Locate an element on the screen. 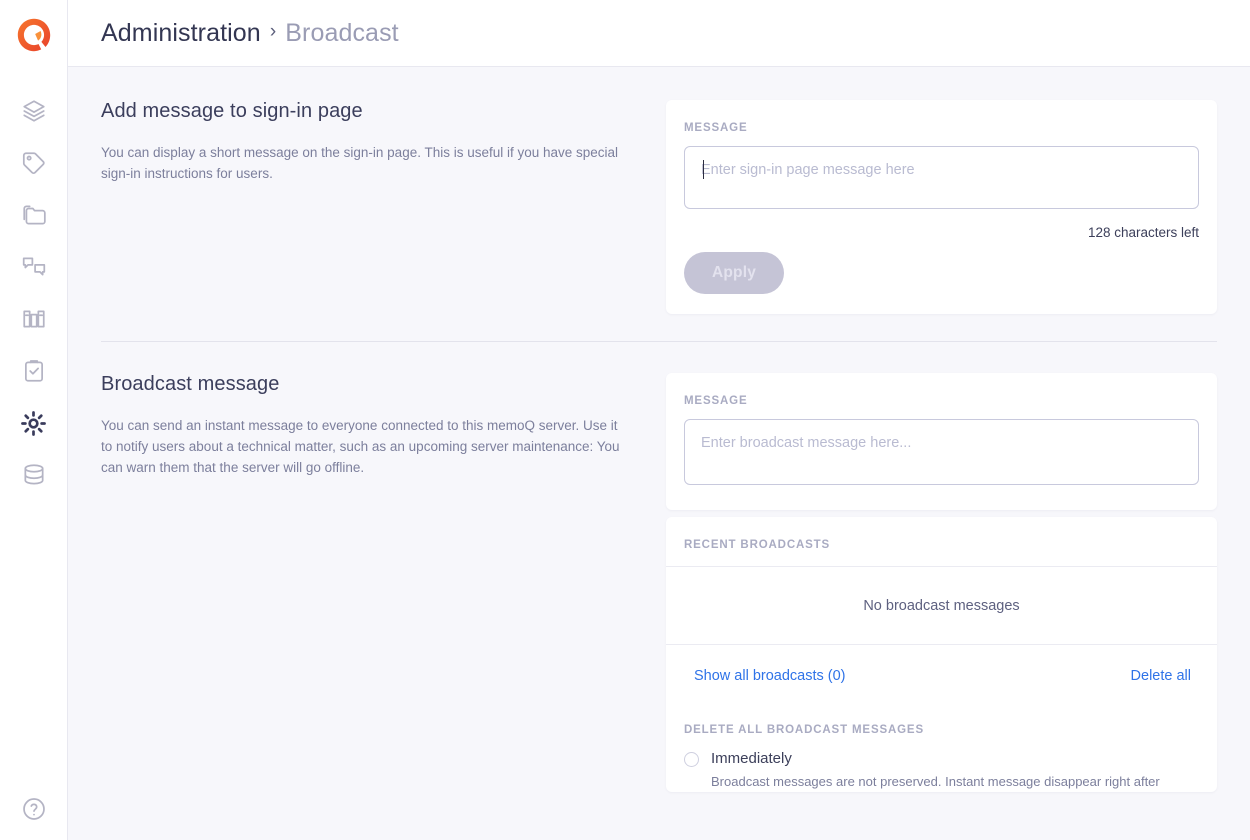  database-icon is located at coordinates (34, 475).